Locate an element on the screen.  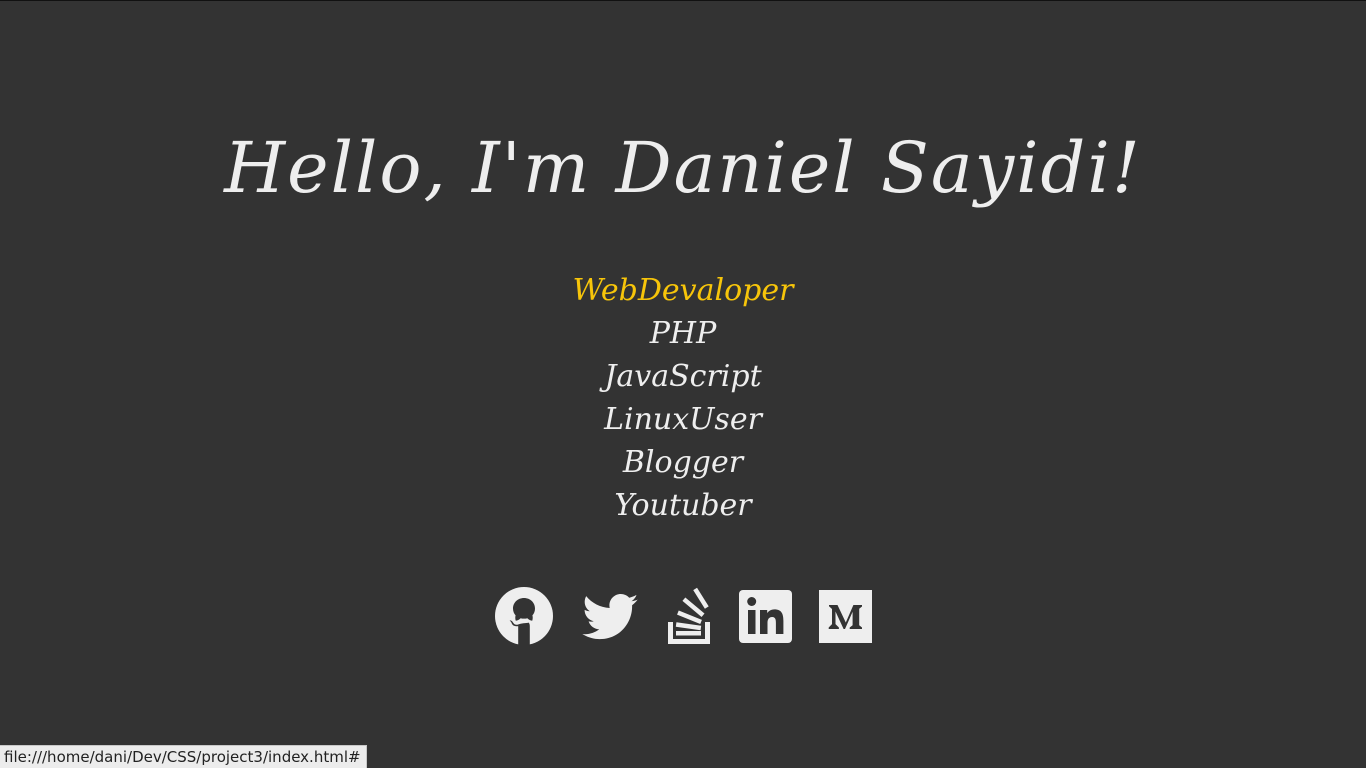
twitter-link is located at coordinates (610, 616).